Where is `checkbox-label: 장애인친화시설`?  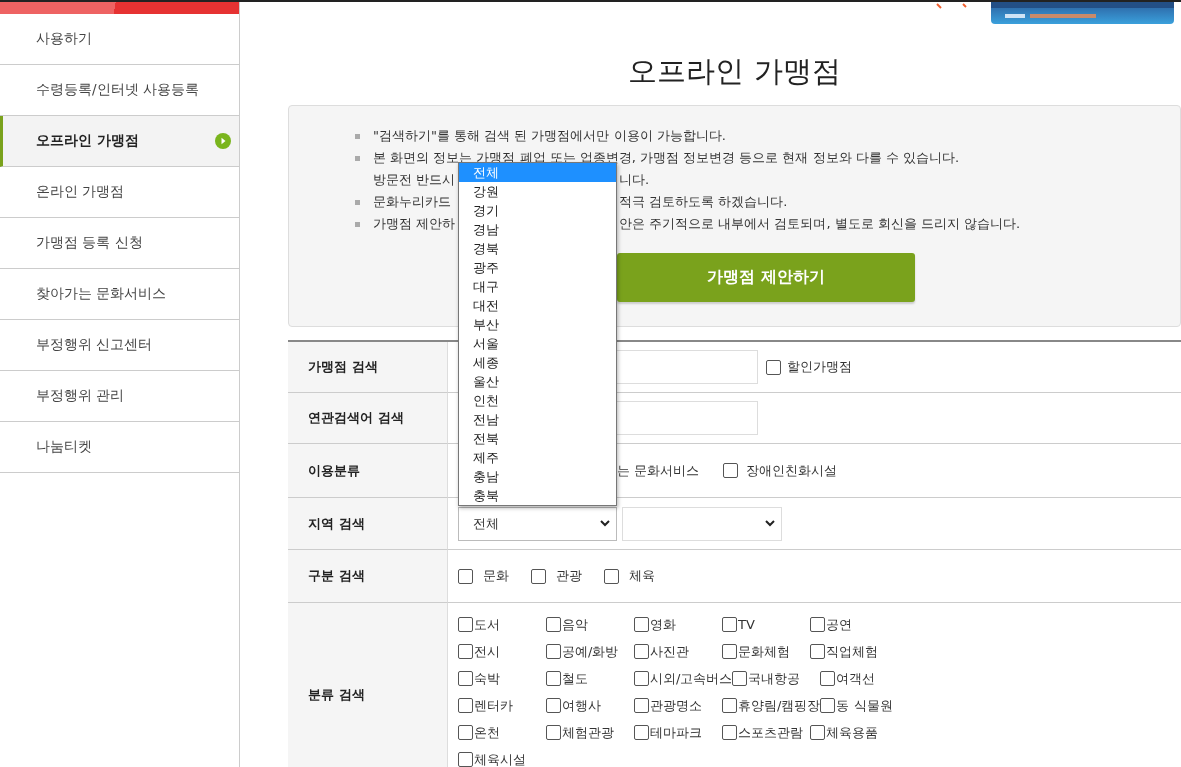 checkbox-label: 장애인친화시설 is located at coordinates (792, 470).